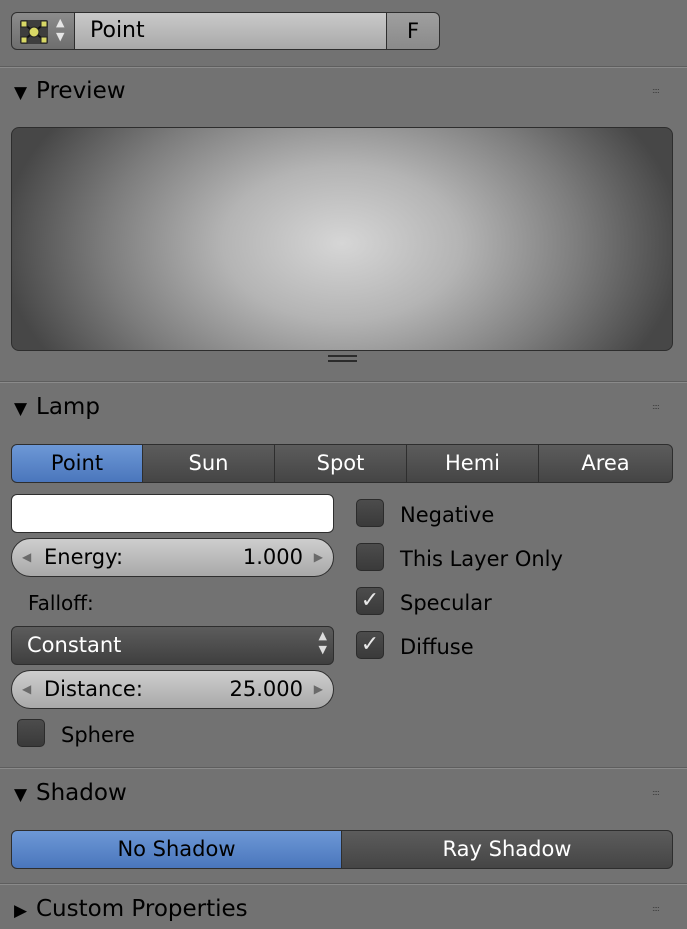 This screenshot has height=929, width=687. I want to click on sphere-label: Sphere, so click(98, 735).